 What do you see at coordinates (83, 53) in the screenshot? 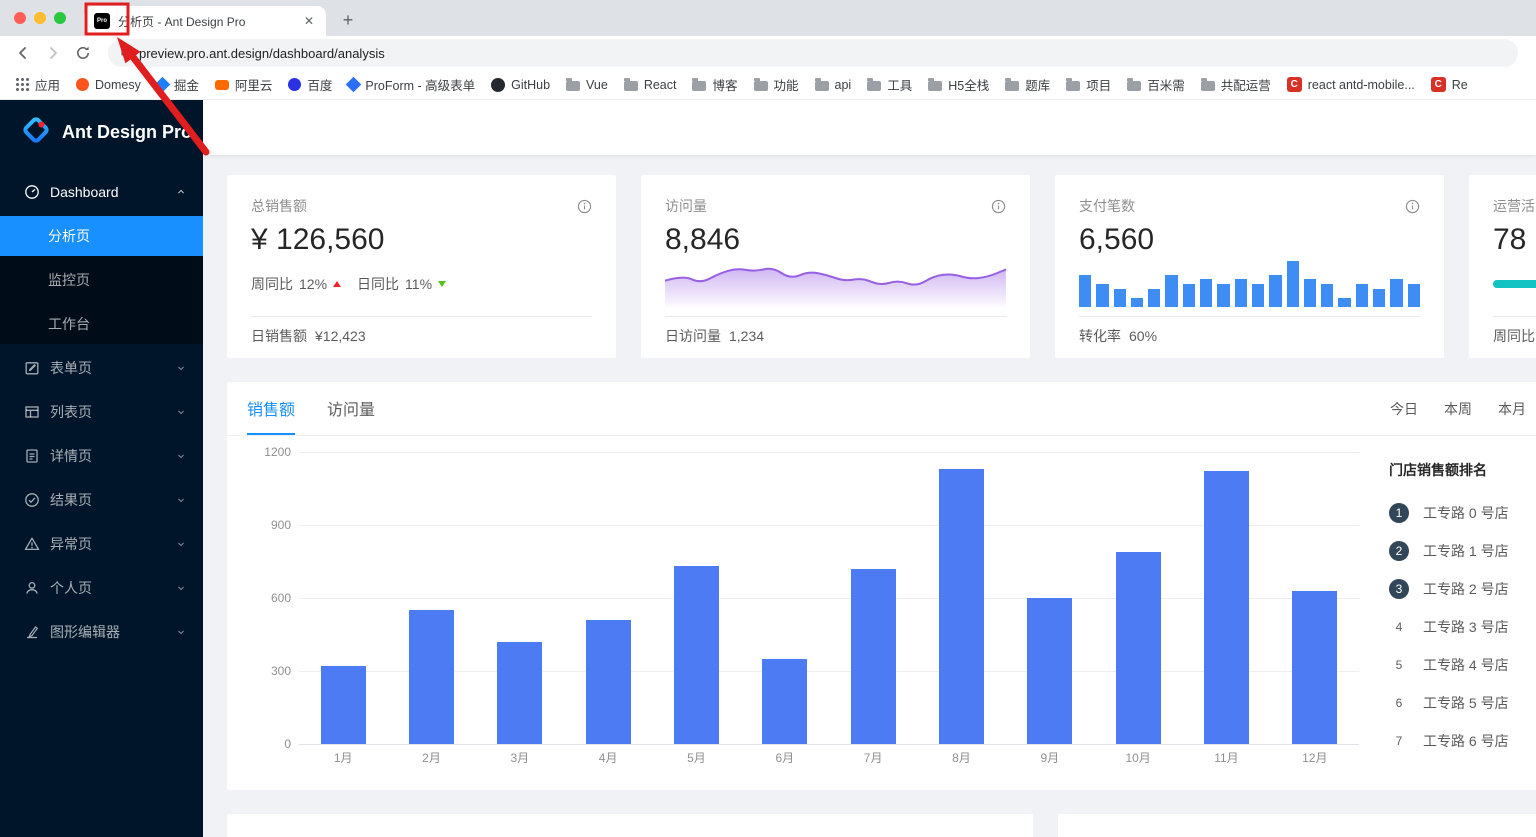
I see `reload-button` at bounding box center [83, 53].